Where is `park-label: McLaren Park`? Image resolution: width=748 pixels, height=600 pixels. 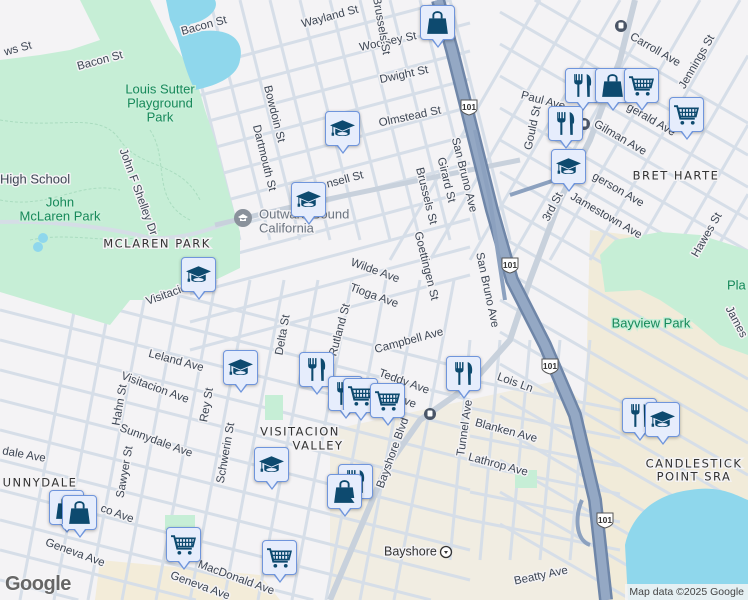
park-label: McLaren Park is located at coordinates (60, 215).